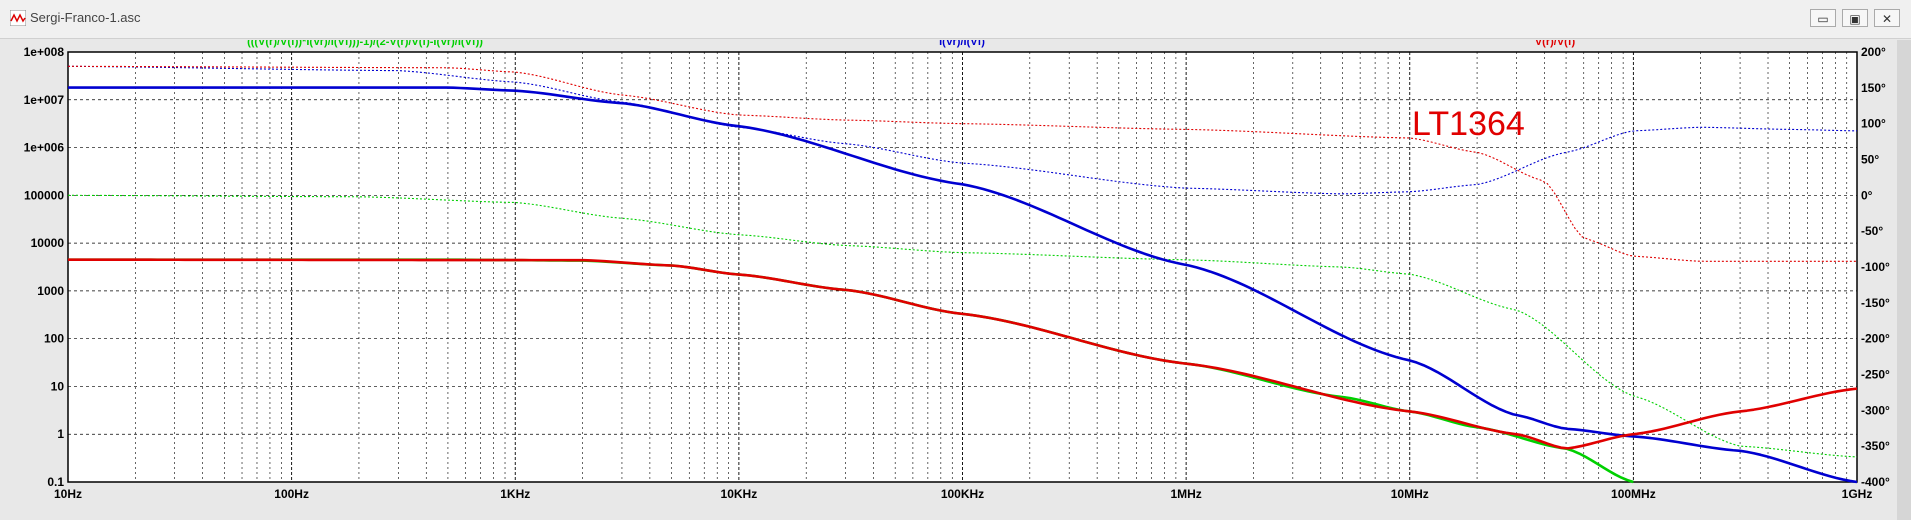 Image resolution: width=1911 pixels, height=520 pixels. Describe the element at coordinates (1823, 18) in the screenshot. I see `minimize-button: ▭` at that location.